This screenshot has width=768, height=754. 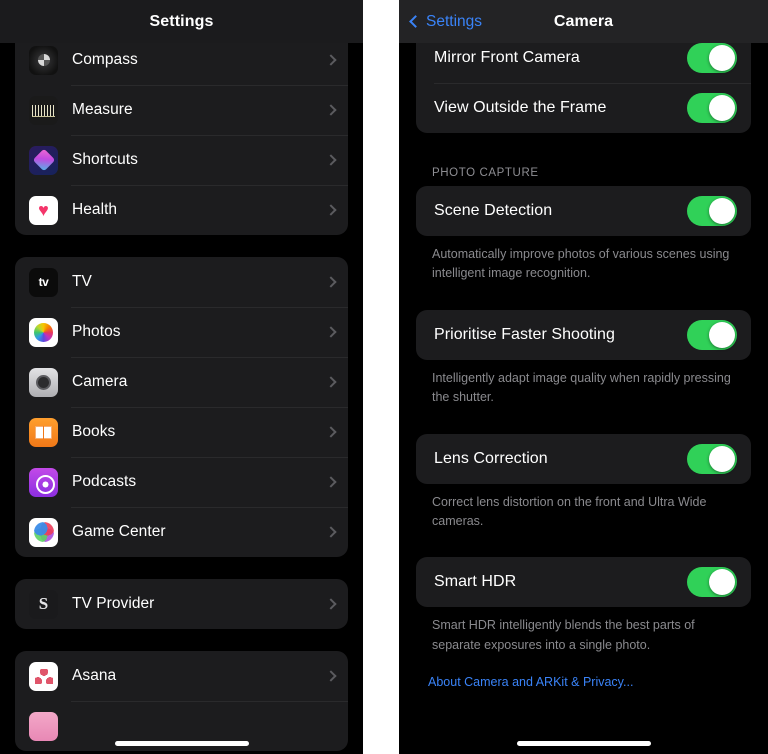 What do you see at coordinates (181, 210) in the screenshot?
I see `sidebar-item-health: Health` at bounding box center [181, 210].